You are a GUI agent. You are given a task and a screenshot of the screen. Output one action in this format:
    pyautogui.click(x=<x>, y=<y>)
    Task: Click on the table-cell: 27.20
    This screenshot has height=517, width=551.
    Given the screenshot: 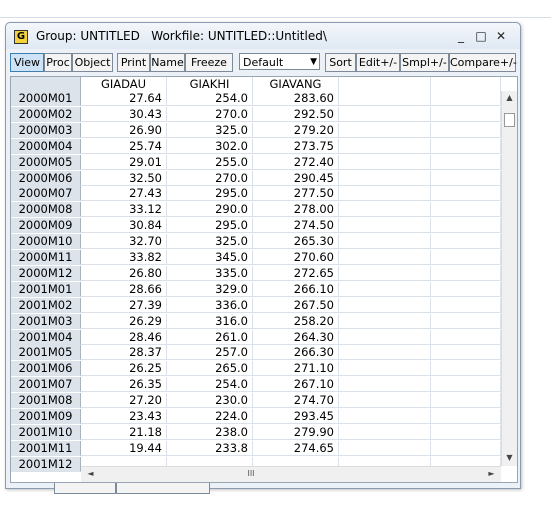 What is the action you would take?
    pyautogui.click(x=124, y=401)
    